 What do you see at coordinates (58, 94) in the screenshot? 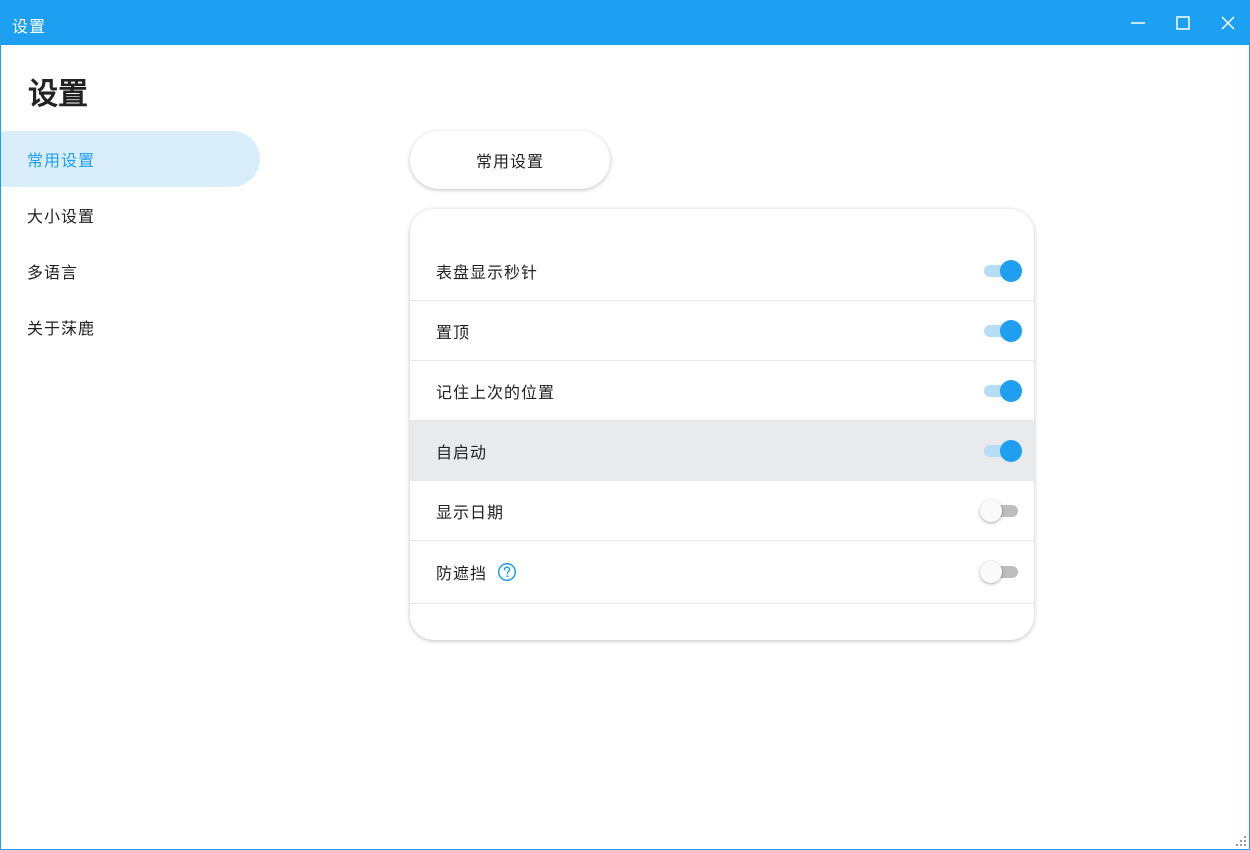
I see `page-title: 设置` at bounding box center [58, 94].